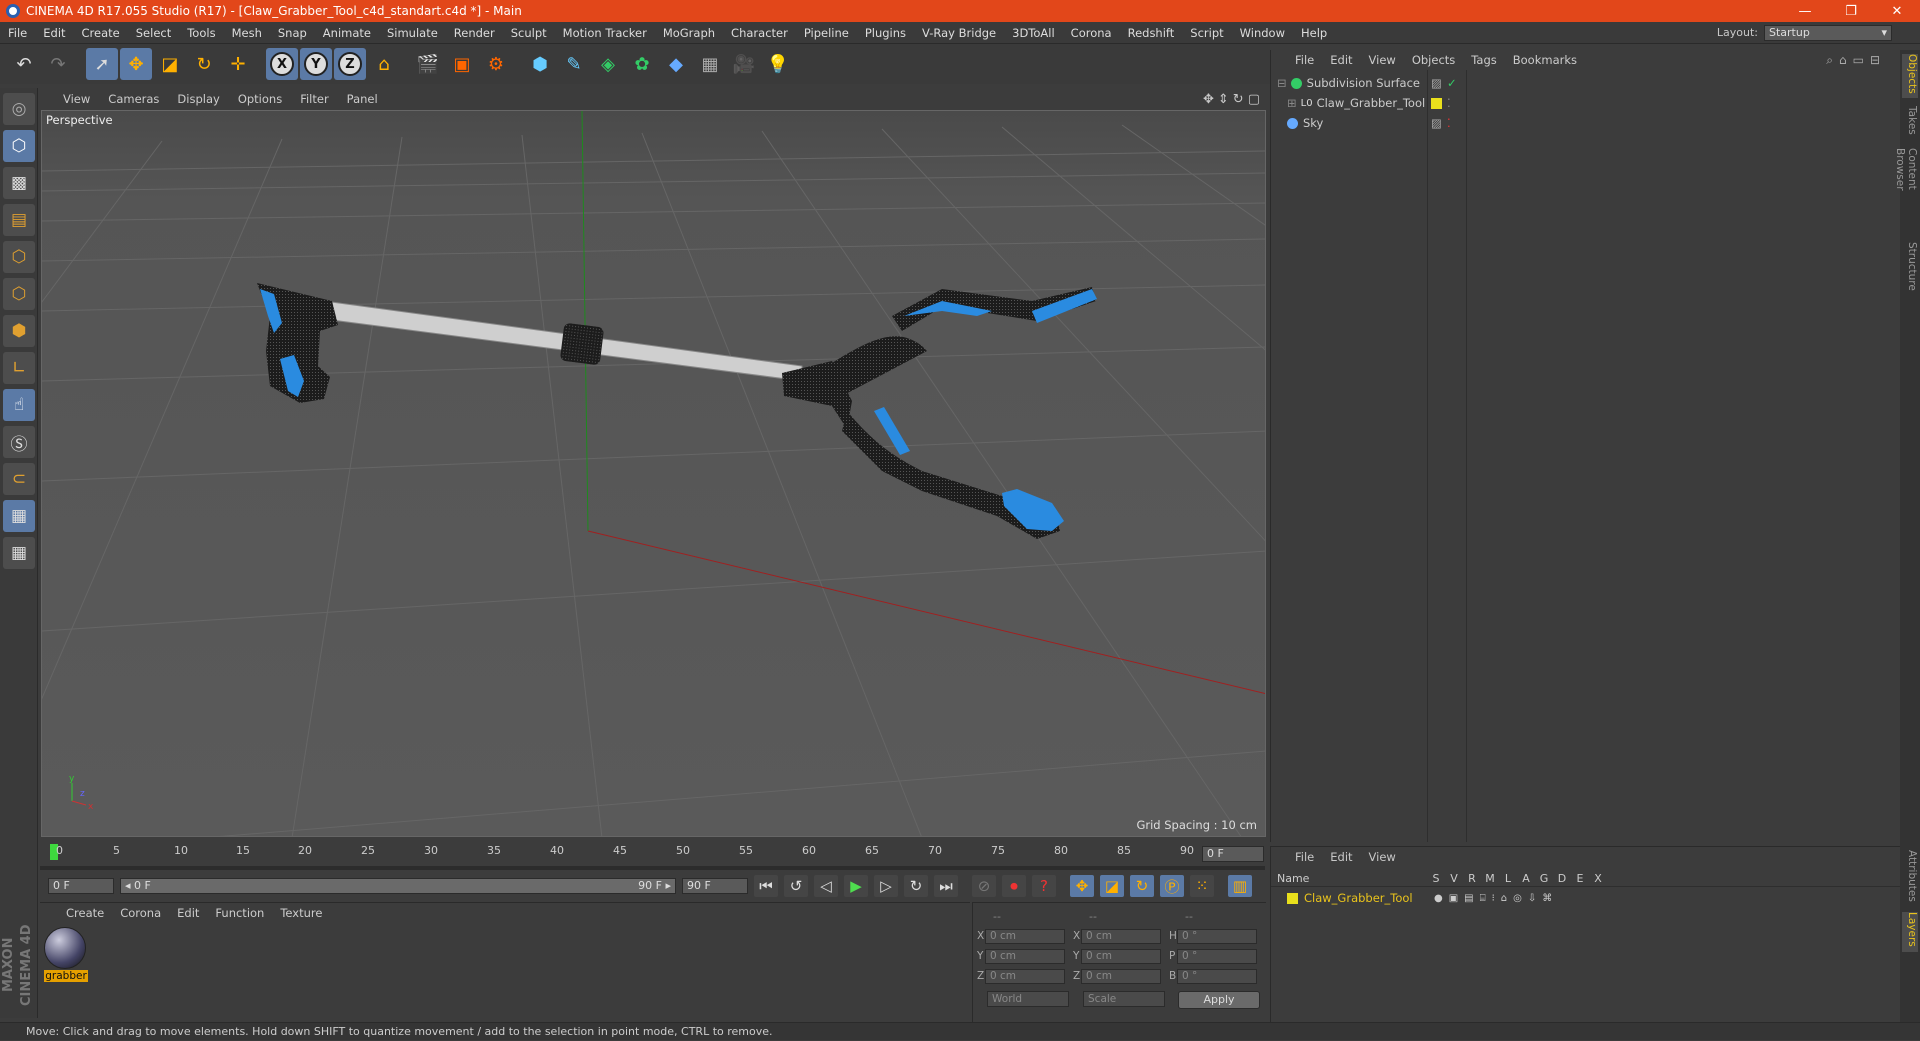 Image resolution: width=1920 pixels, height=1041 pixels. Describe the element at coordinates (1382, 857) in the screenshot. I see `layers-menu-view: View` at that location.